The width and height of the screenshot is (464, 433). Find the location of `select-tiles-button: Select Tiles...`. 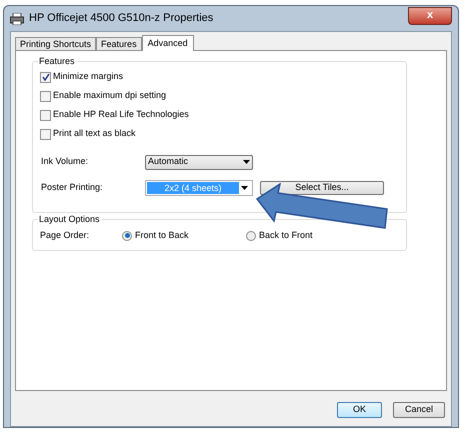

select-tiles-button: Select Tiles... is located at coordinates (322, 187).